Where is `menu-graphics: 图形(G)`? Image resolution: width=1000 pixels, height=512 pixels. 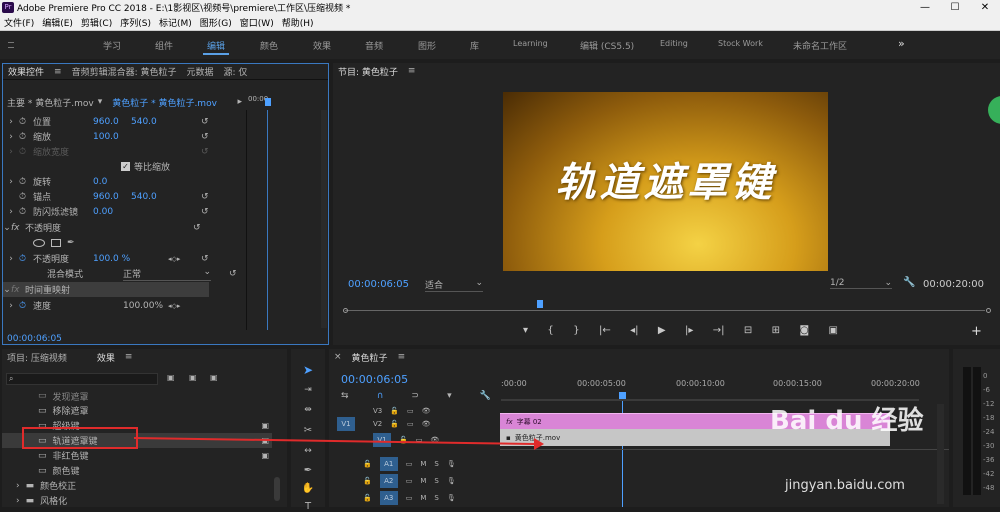
menu-graphics: 图形(G) is located at coordinates (216, 22).